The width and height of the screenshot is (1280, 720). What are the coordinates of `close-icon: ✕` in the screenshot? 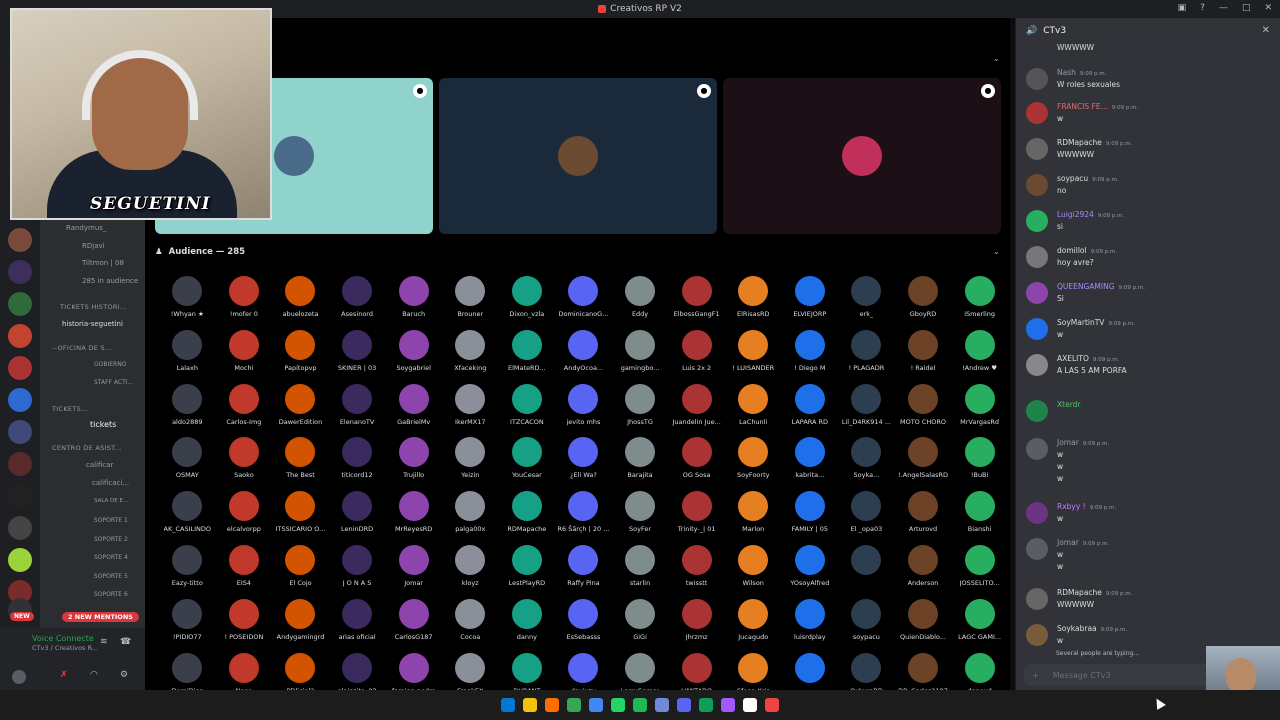 It's located at (1266, 30).